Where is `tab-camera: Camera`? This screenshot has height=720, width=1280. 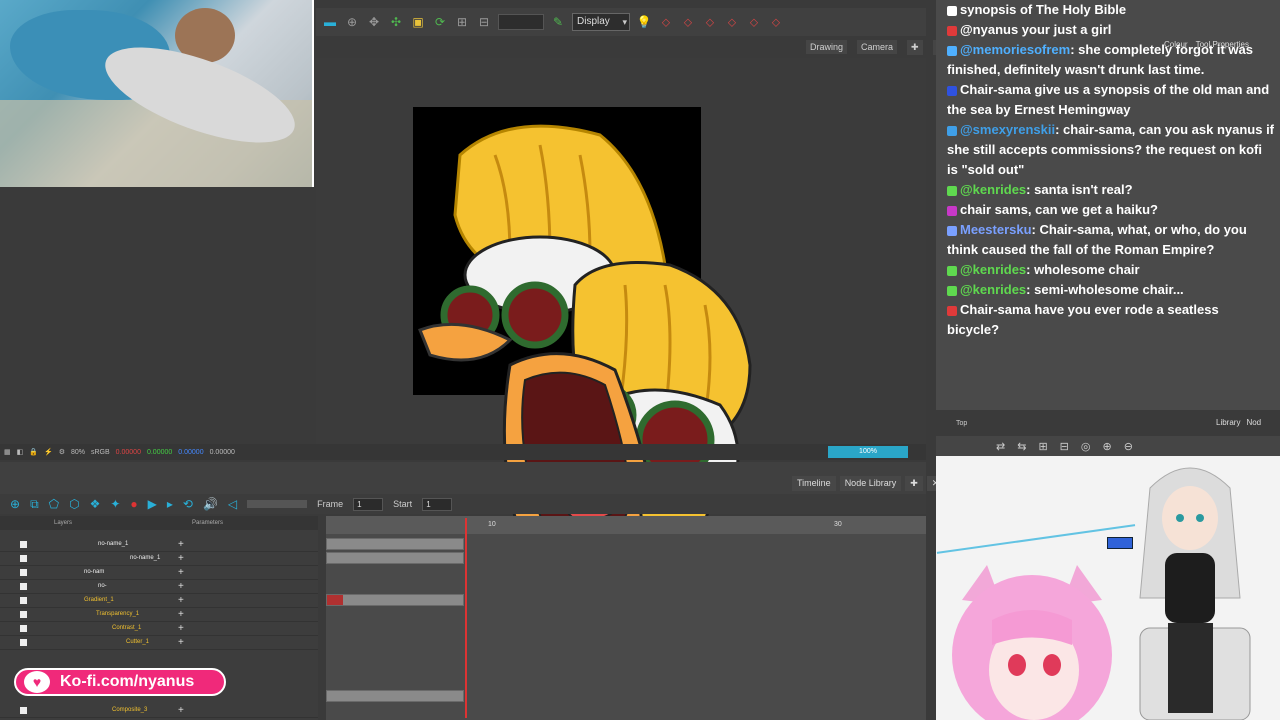
tab-camera: Camera is located at coordinates (877, 47).